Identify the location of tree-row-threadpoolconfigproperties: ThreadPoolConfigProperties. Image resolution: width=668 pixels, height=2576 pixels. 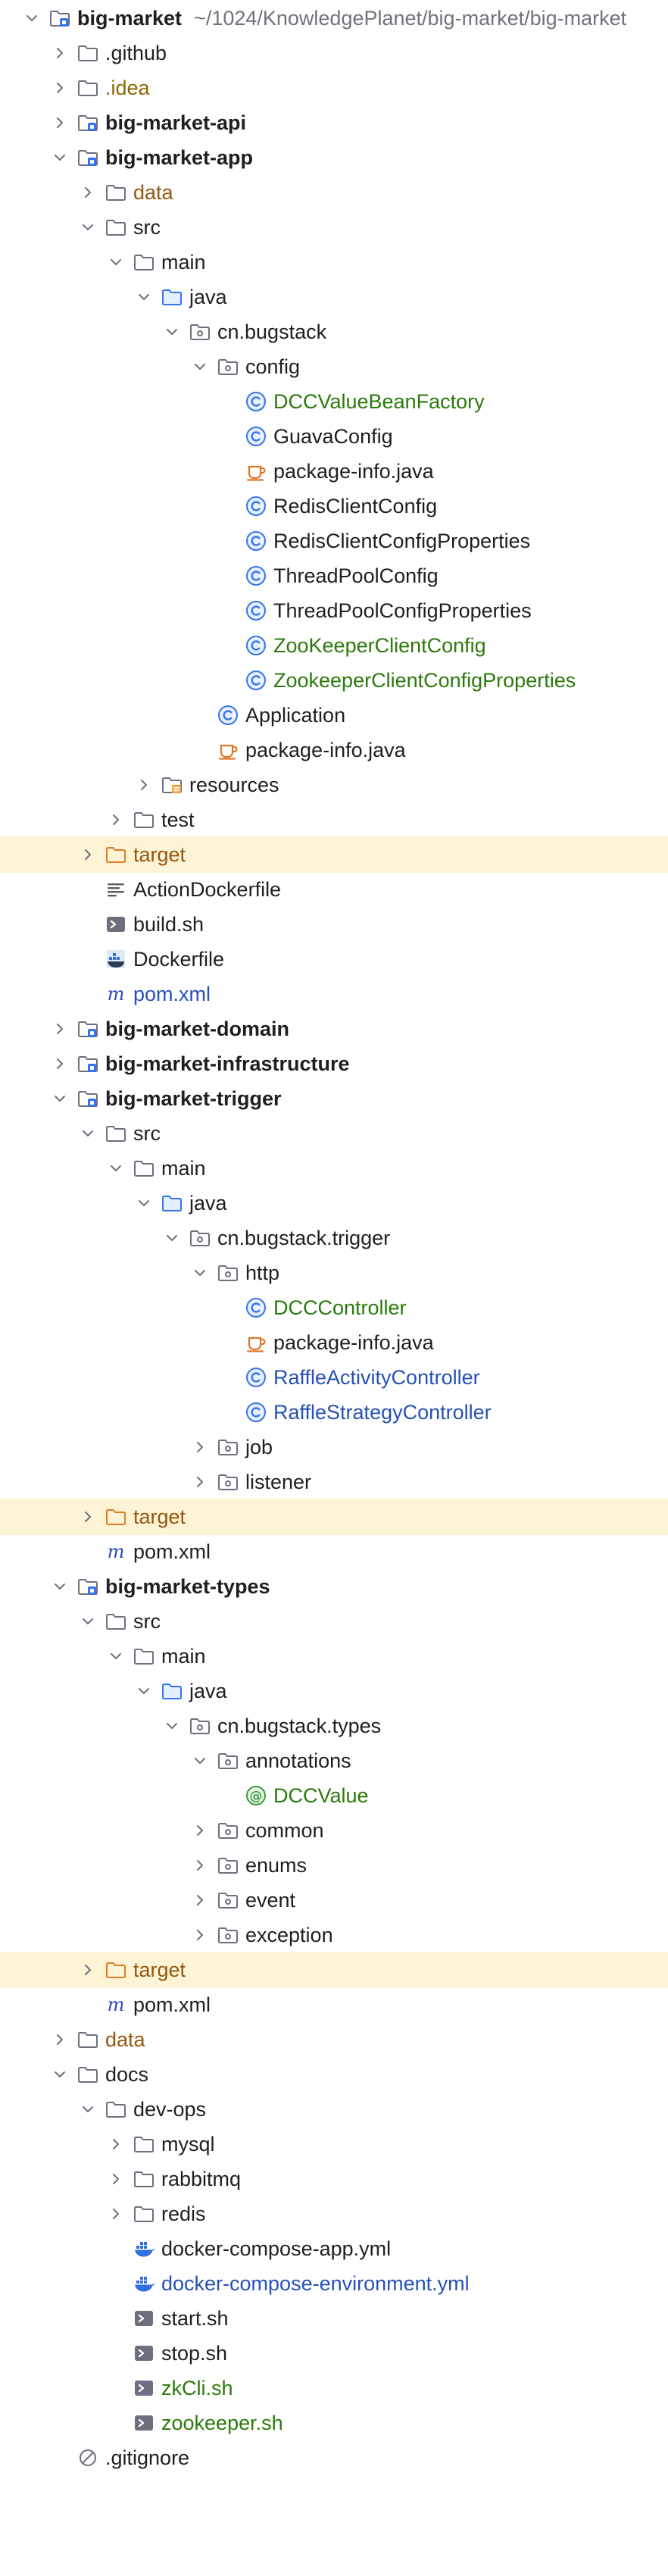
(334, 610).